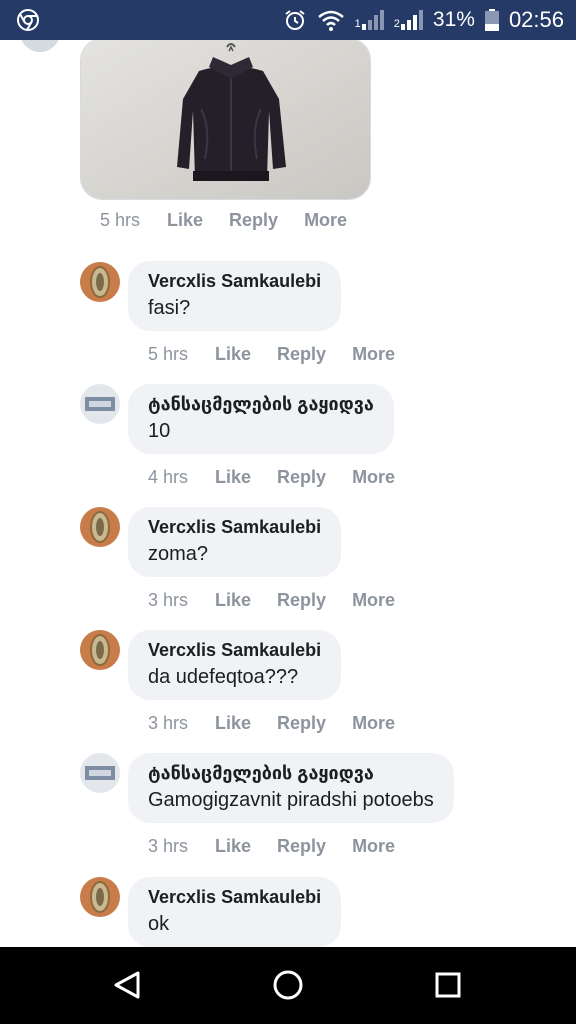 Image resolution: width=576 pixels, height=1024 pixels. Describe the element at coordinates (28, 20) in the screenshot. I see `chrome-icon` at that location.